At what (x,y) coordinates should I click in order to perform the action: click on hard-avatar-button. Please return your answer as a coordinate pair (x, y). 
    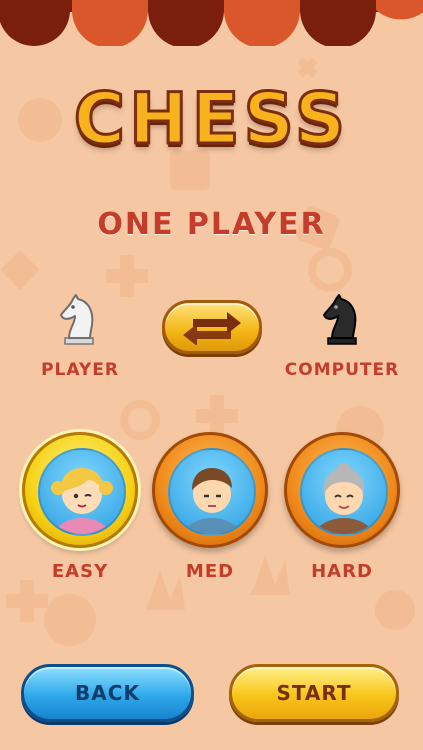
    Looking at the image, I should click on (342, 490).